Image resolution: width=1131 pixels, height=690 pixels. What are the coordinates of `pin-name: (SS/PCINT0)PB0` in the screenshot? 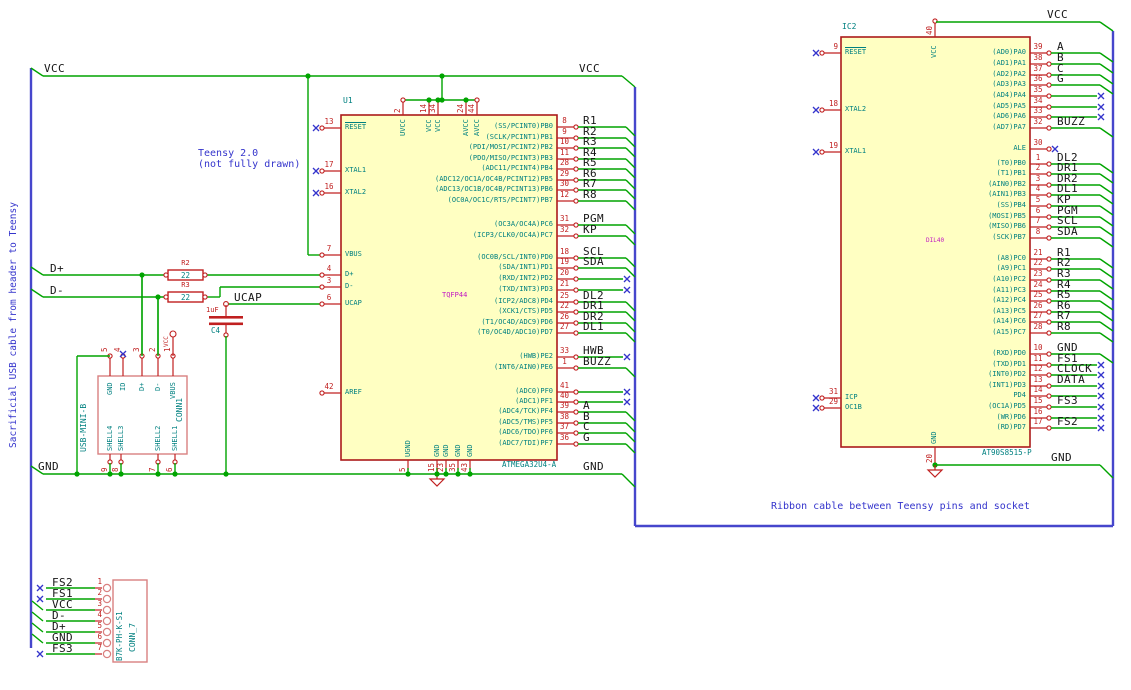 It's located at (523, 126).